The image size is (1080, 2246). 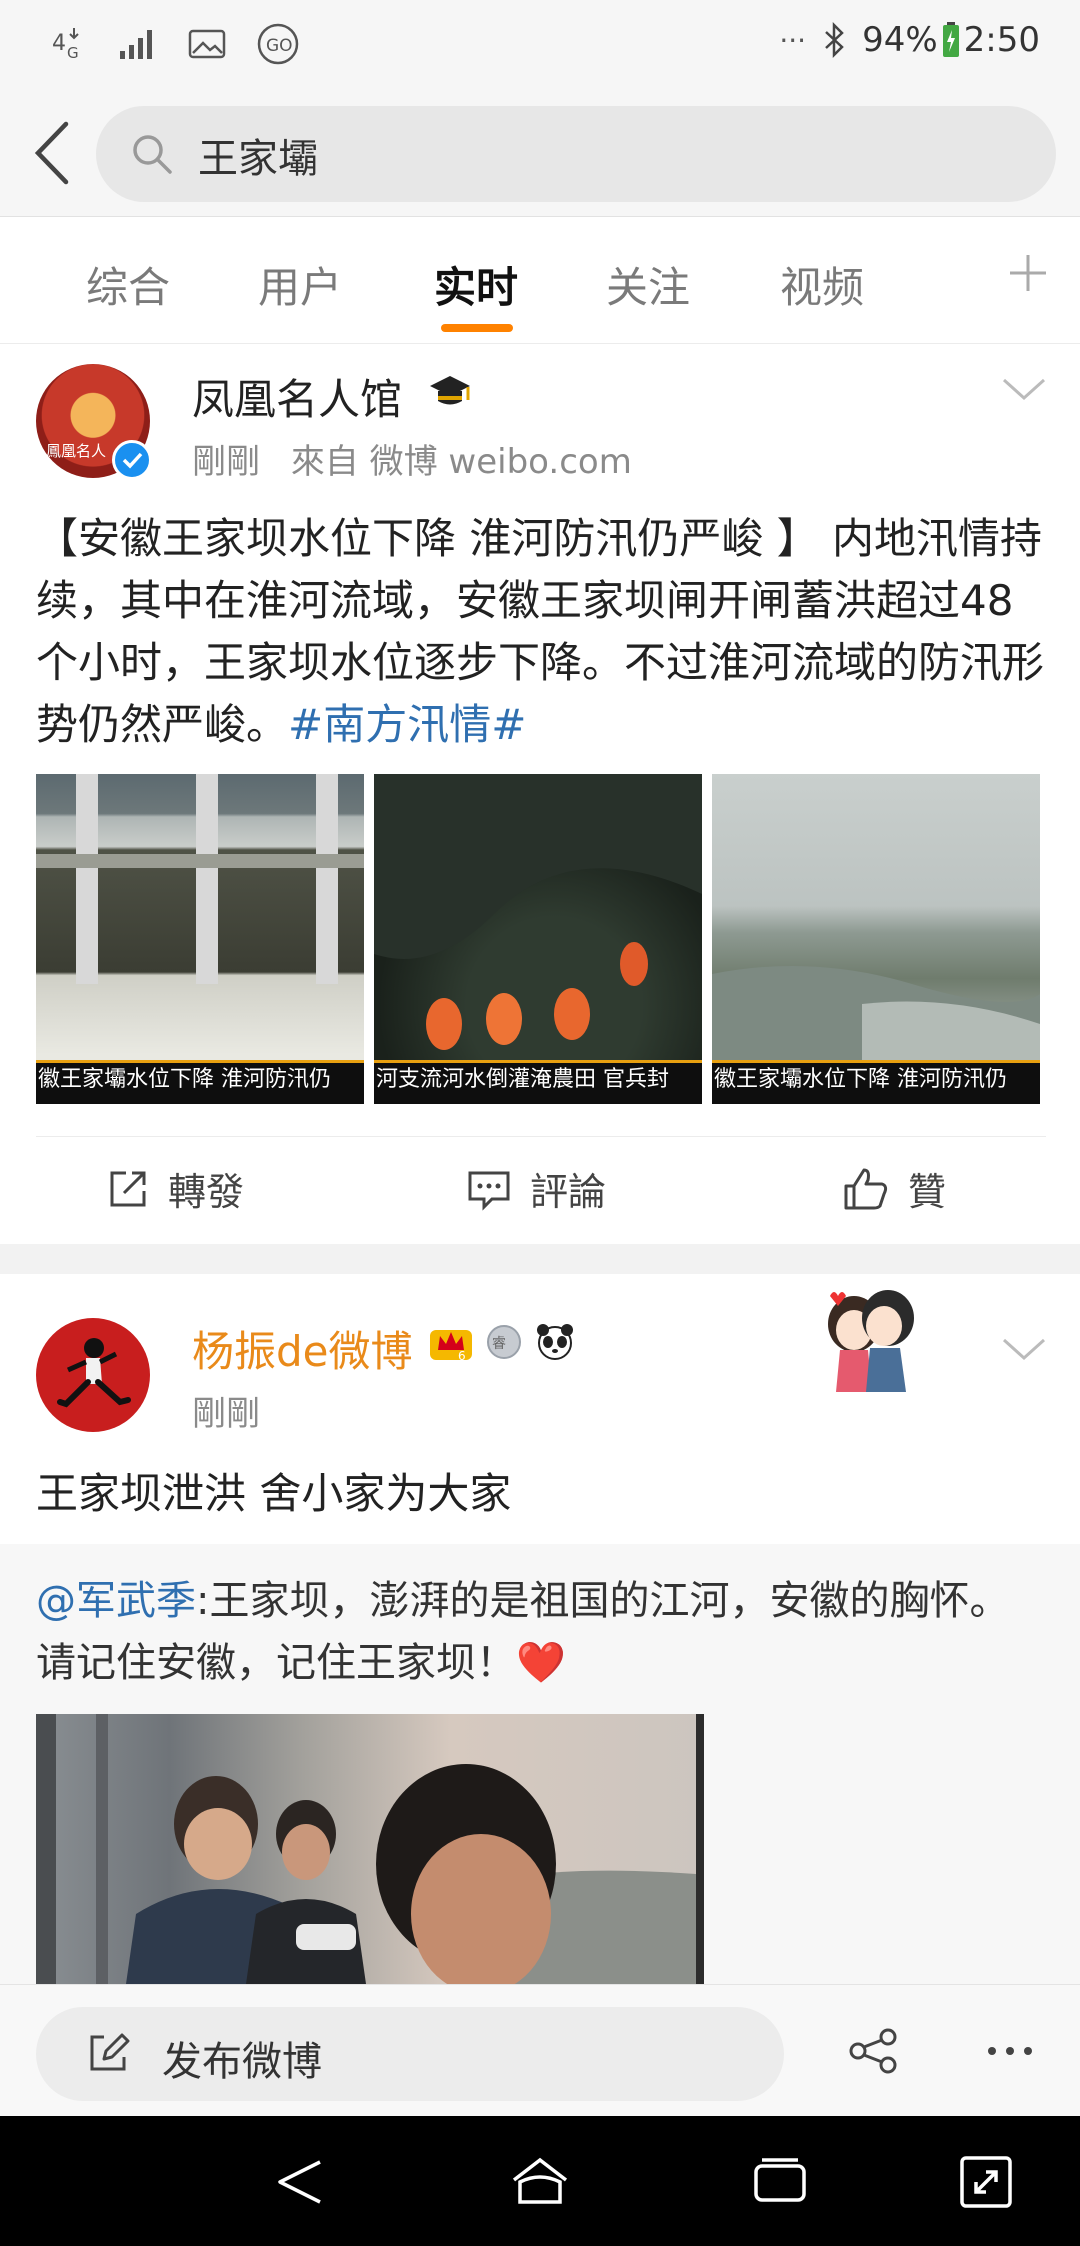 What do you see at coordinates (207, 44) in the screenshot?
I see `image-notification-icon` at bounding box center [207, 44].